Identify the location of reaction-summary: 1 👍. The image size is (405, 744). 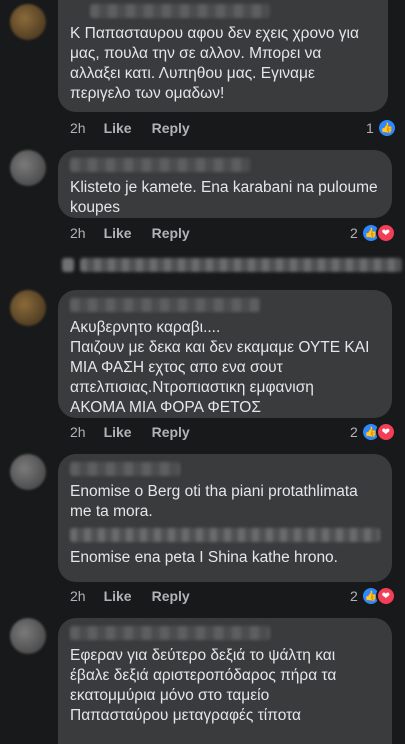
(381, 128).